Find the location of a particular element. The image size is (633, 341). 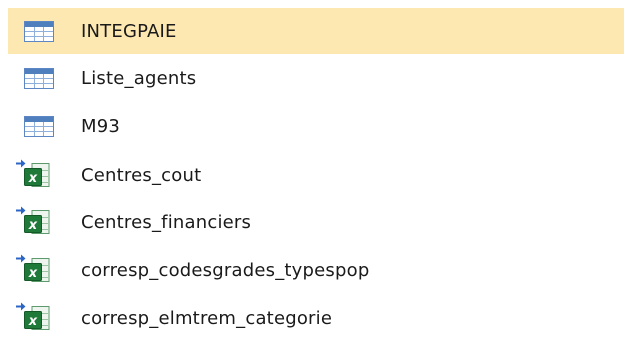

nav-item-label: Liste_agents is located at coordinates (139, 78).